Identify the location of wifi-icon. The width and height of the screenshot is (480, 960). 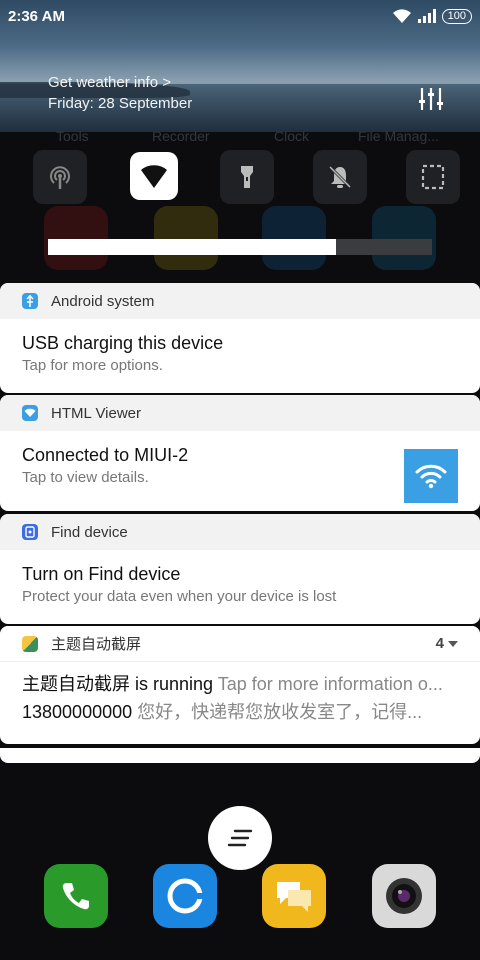
(154, 176).